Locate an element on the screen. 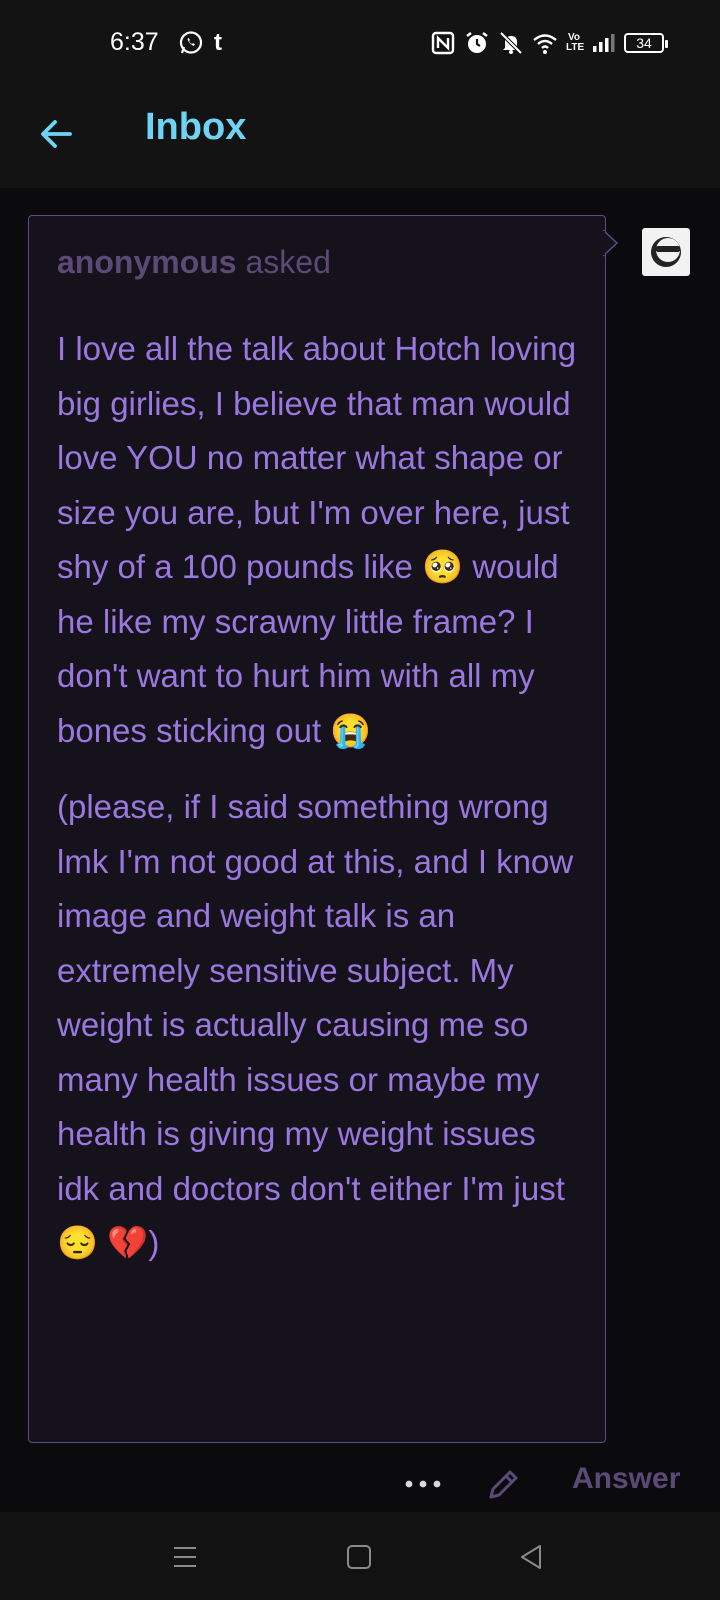  status-time: 6:37 is located at coordinates (134, 42).